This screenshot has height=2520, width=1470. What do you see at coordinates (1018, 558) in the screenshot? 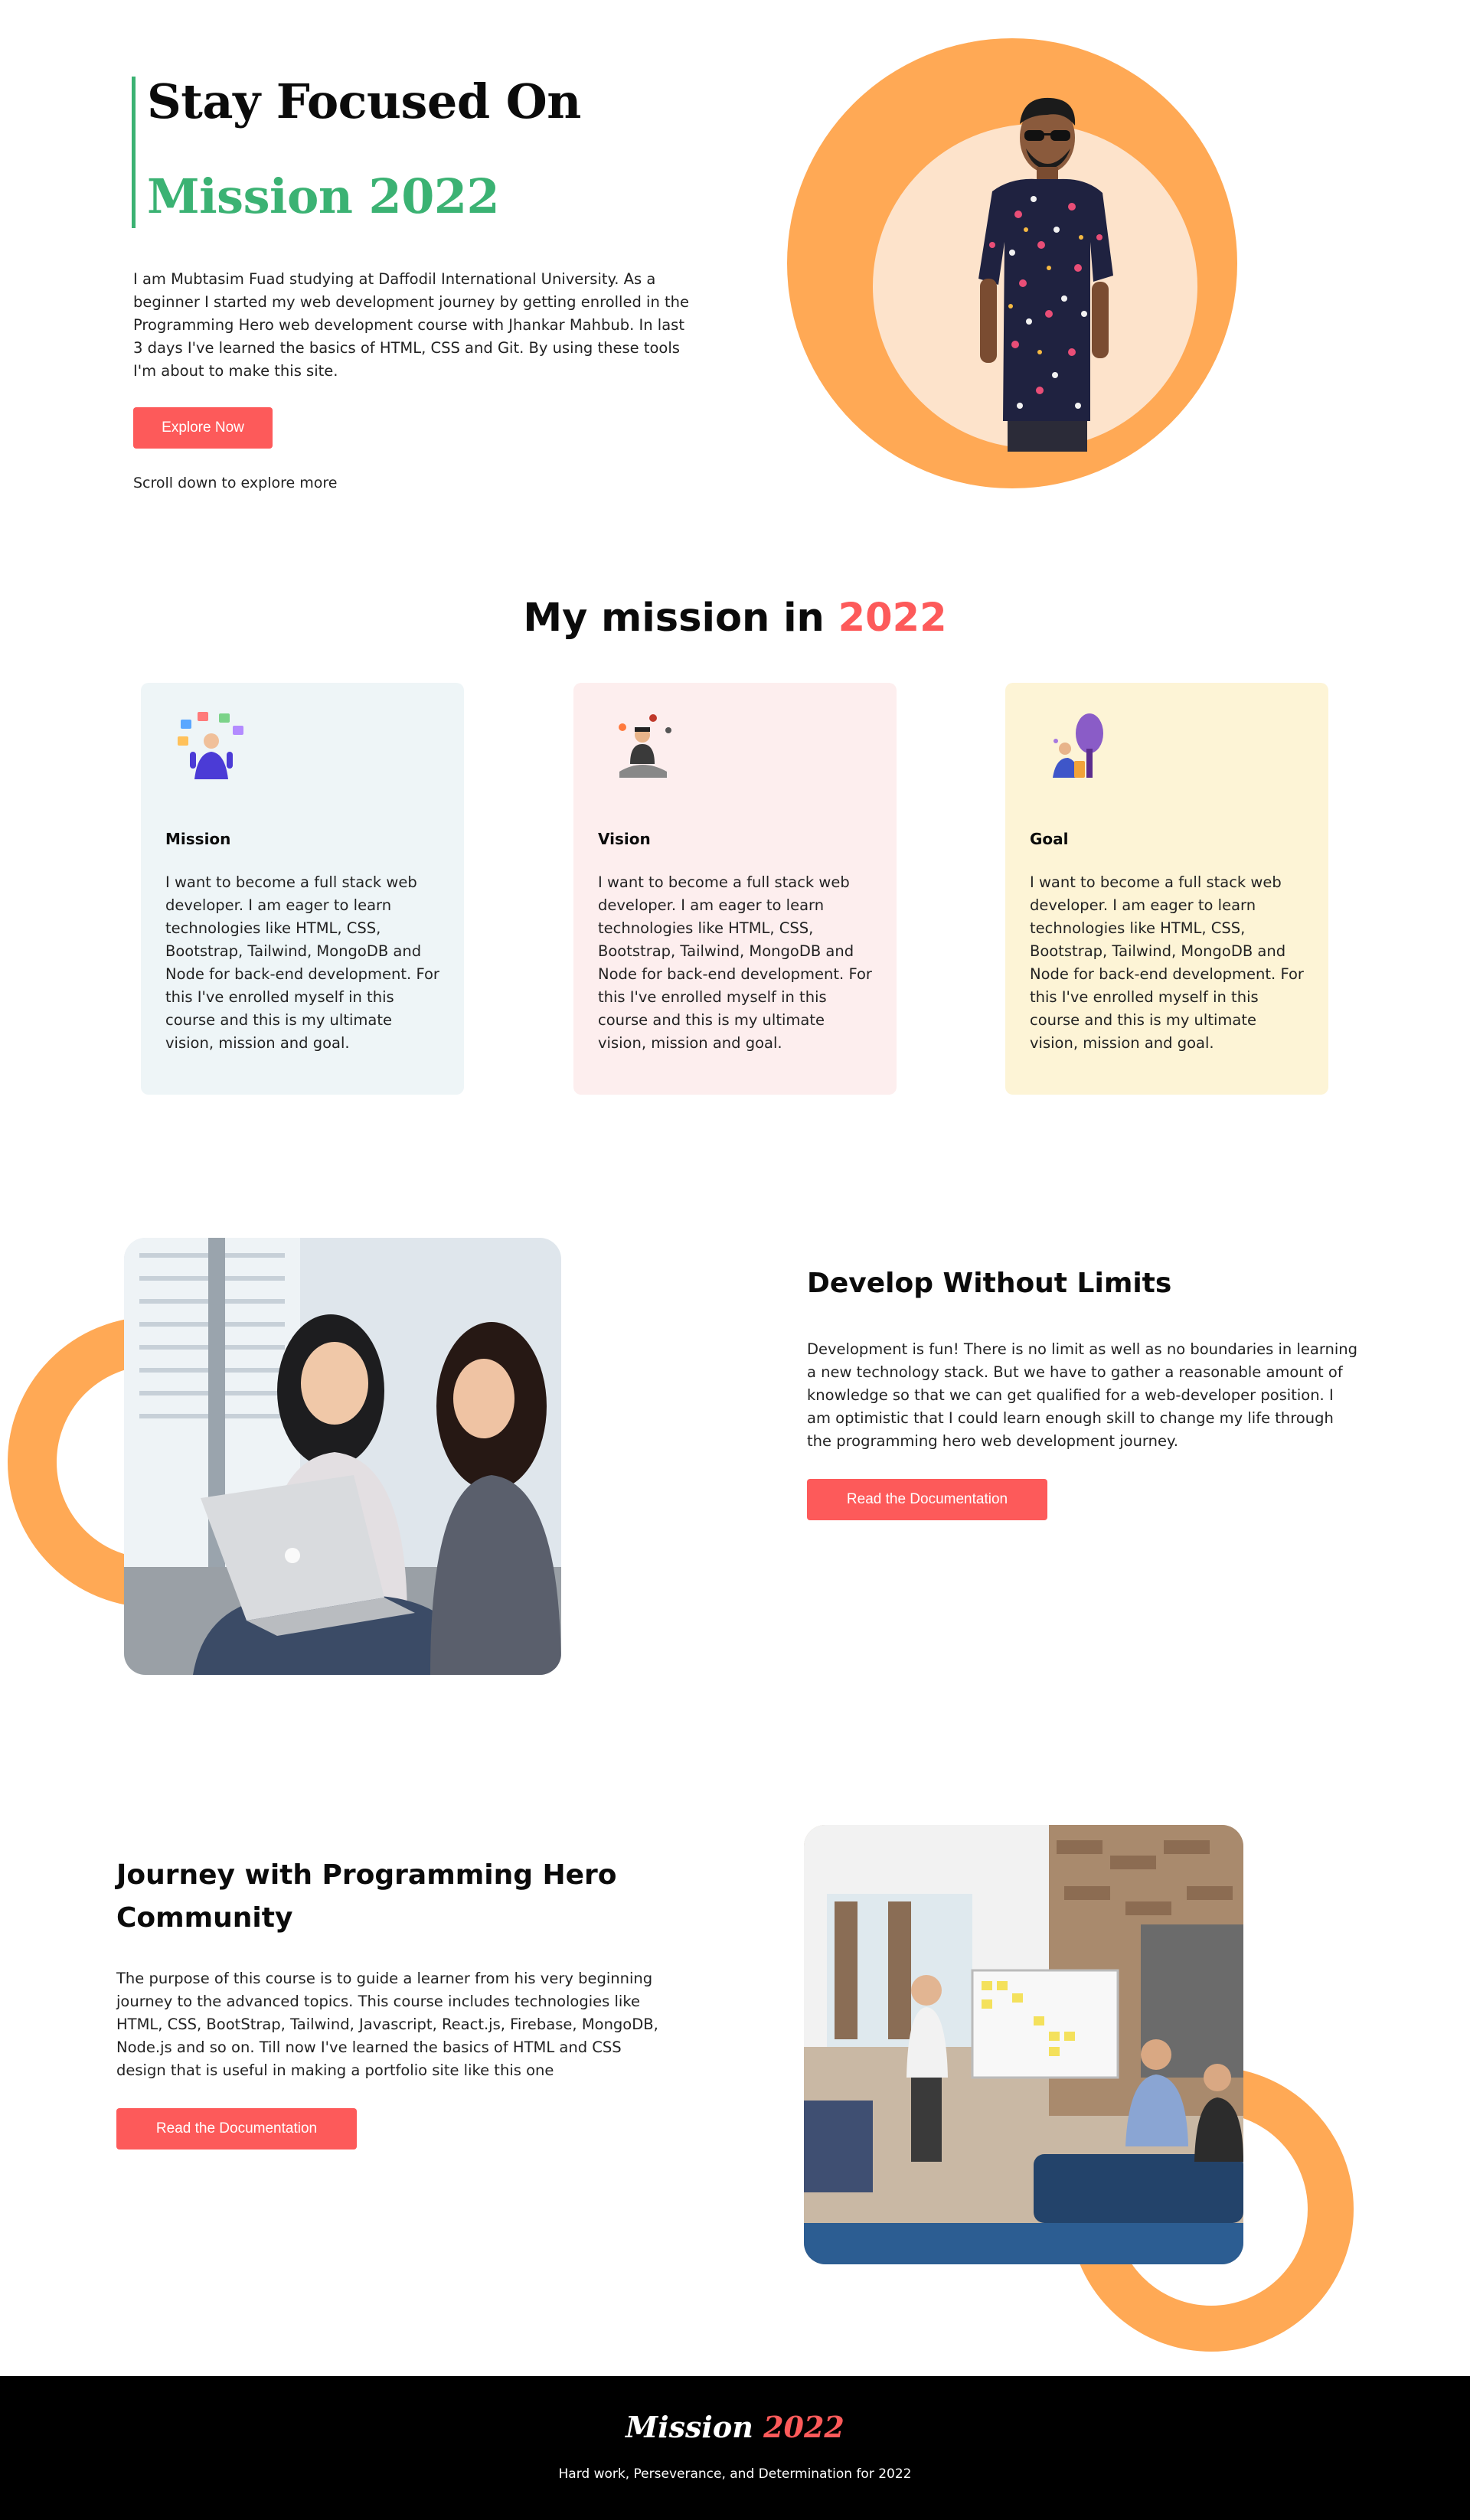
I see `hero-ring-clip` at bounding box center [1018, 558].